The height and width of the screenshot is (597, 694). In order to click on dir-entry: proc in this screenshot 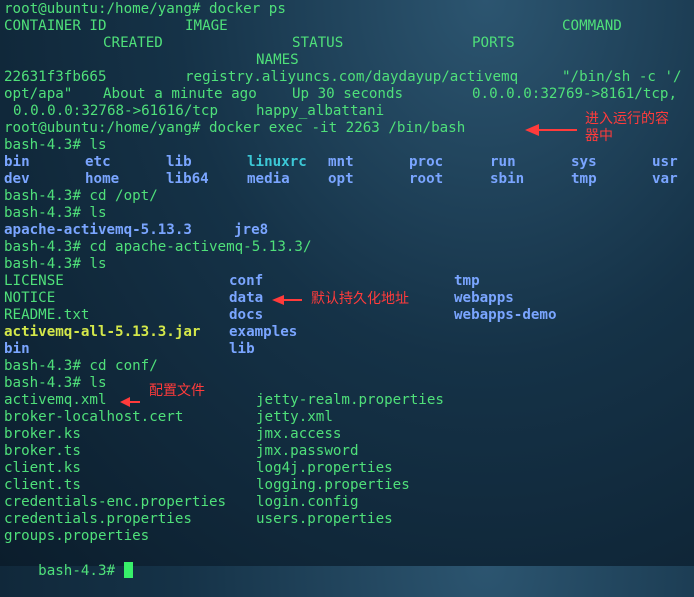, I will do `click(426, 162)`.